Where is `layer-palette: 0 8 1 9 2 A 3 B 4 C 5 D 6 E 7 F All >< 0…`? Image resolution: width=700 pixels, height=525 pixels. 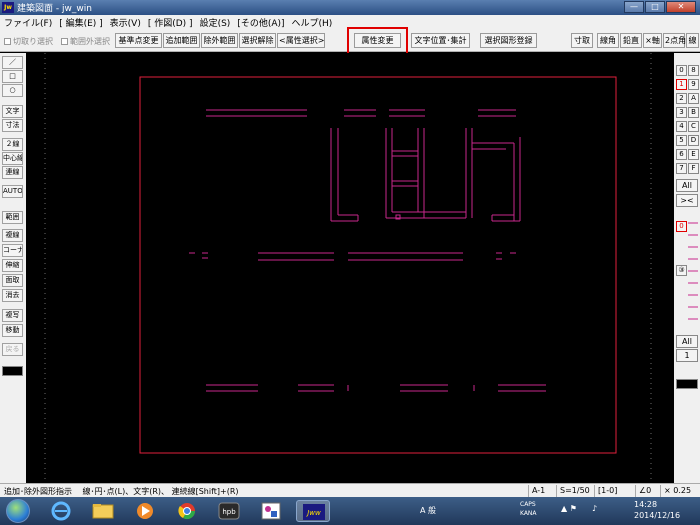
layer-palette: 0 8 1 9 2 A 3 B 4 C 5 D 6 E 7 F All >< 0… is located at coordinates (687, 268).